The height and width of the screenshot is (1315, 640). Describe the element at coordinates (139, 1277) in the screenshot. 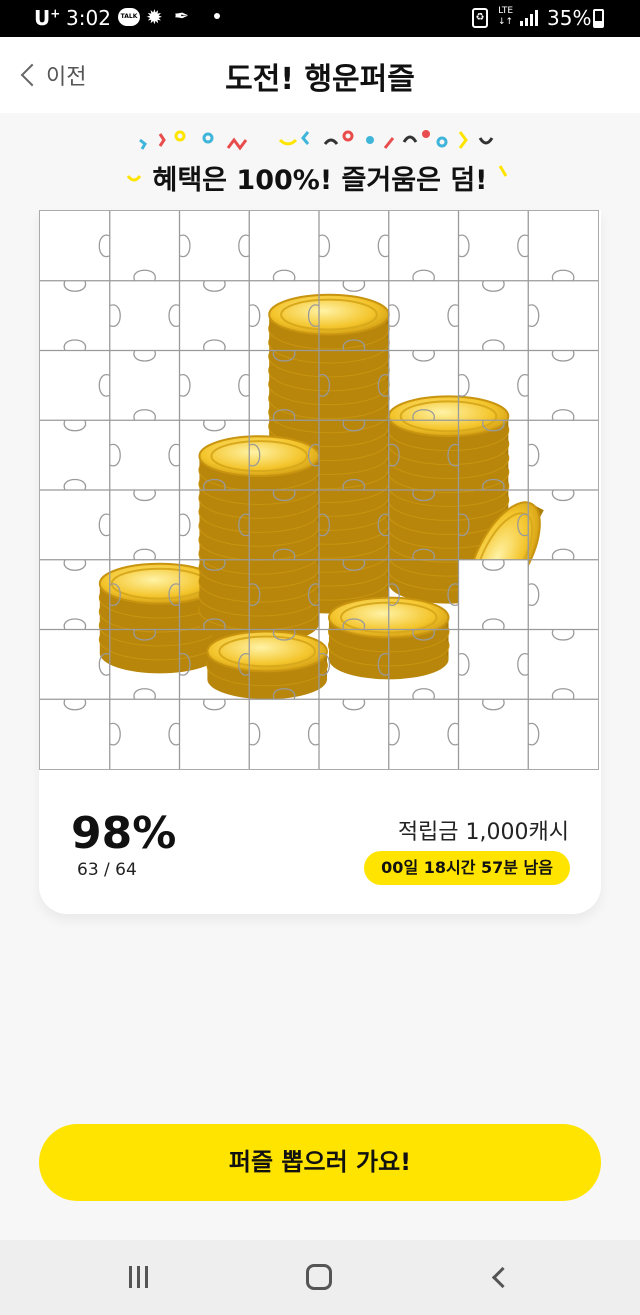

I see `recent-apps-icon` at that location.